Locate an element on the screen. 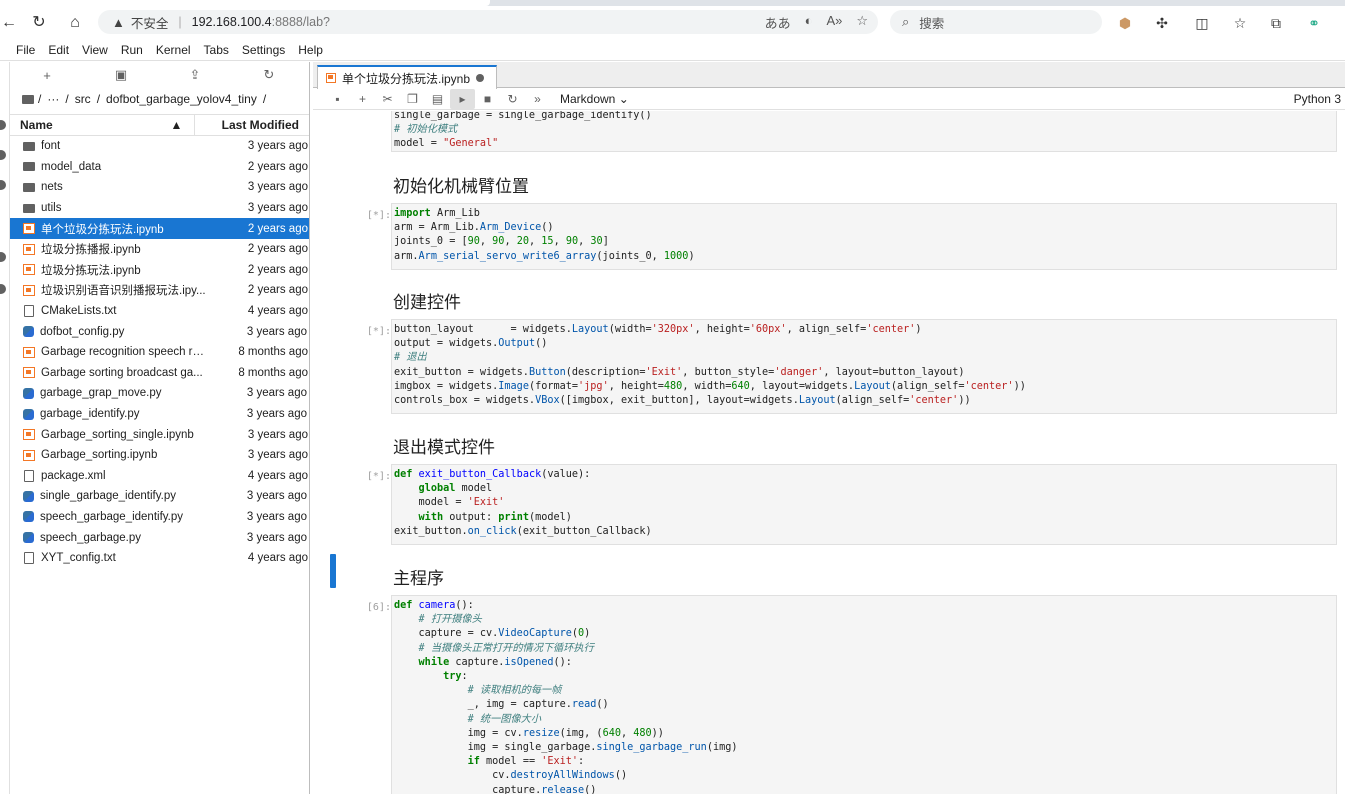 The image size is (1345, 794). insert-cell-icon: + is located at coordinates (362, 99).